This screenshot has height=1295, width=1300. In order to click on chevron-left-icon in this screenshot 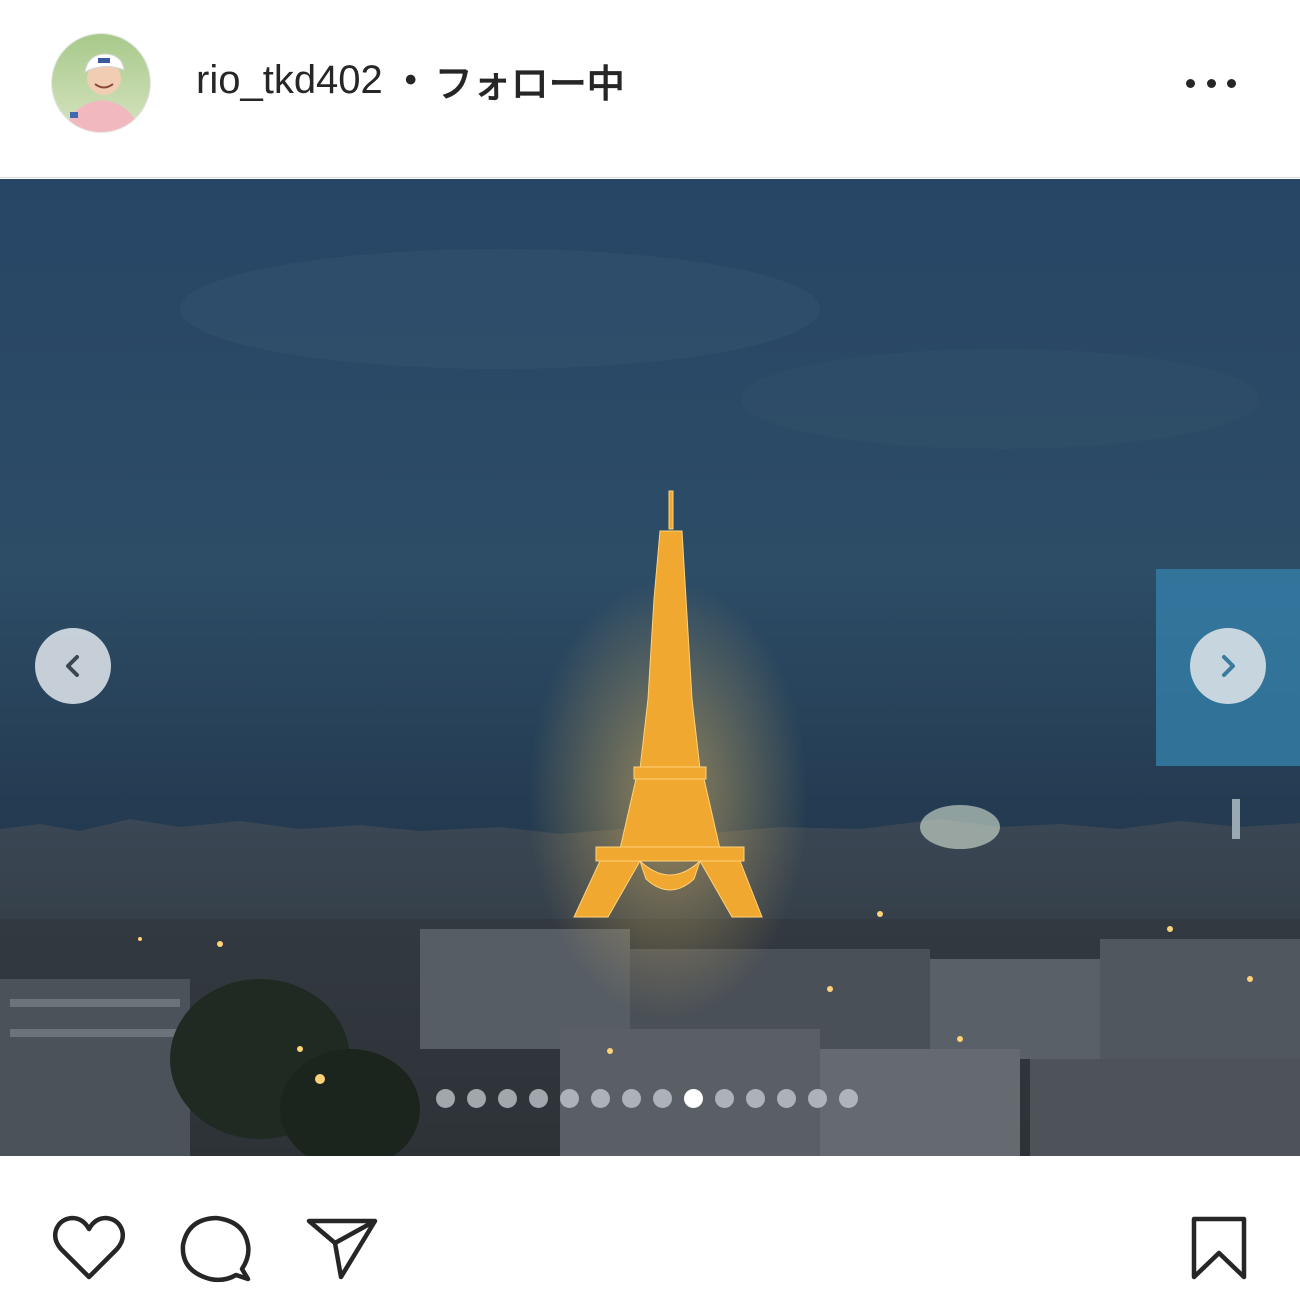, I will do `click(72, 666)`.